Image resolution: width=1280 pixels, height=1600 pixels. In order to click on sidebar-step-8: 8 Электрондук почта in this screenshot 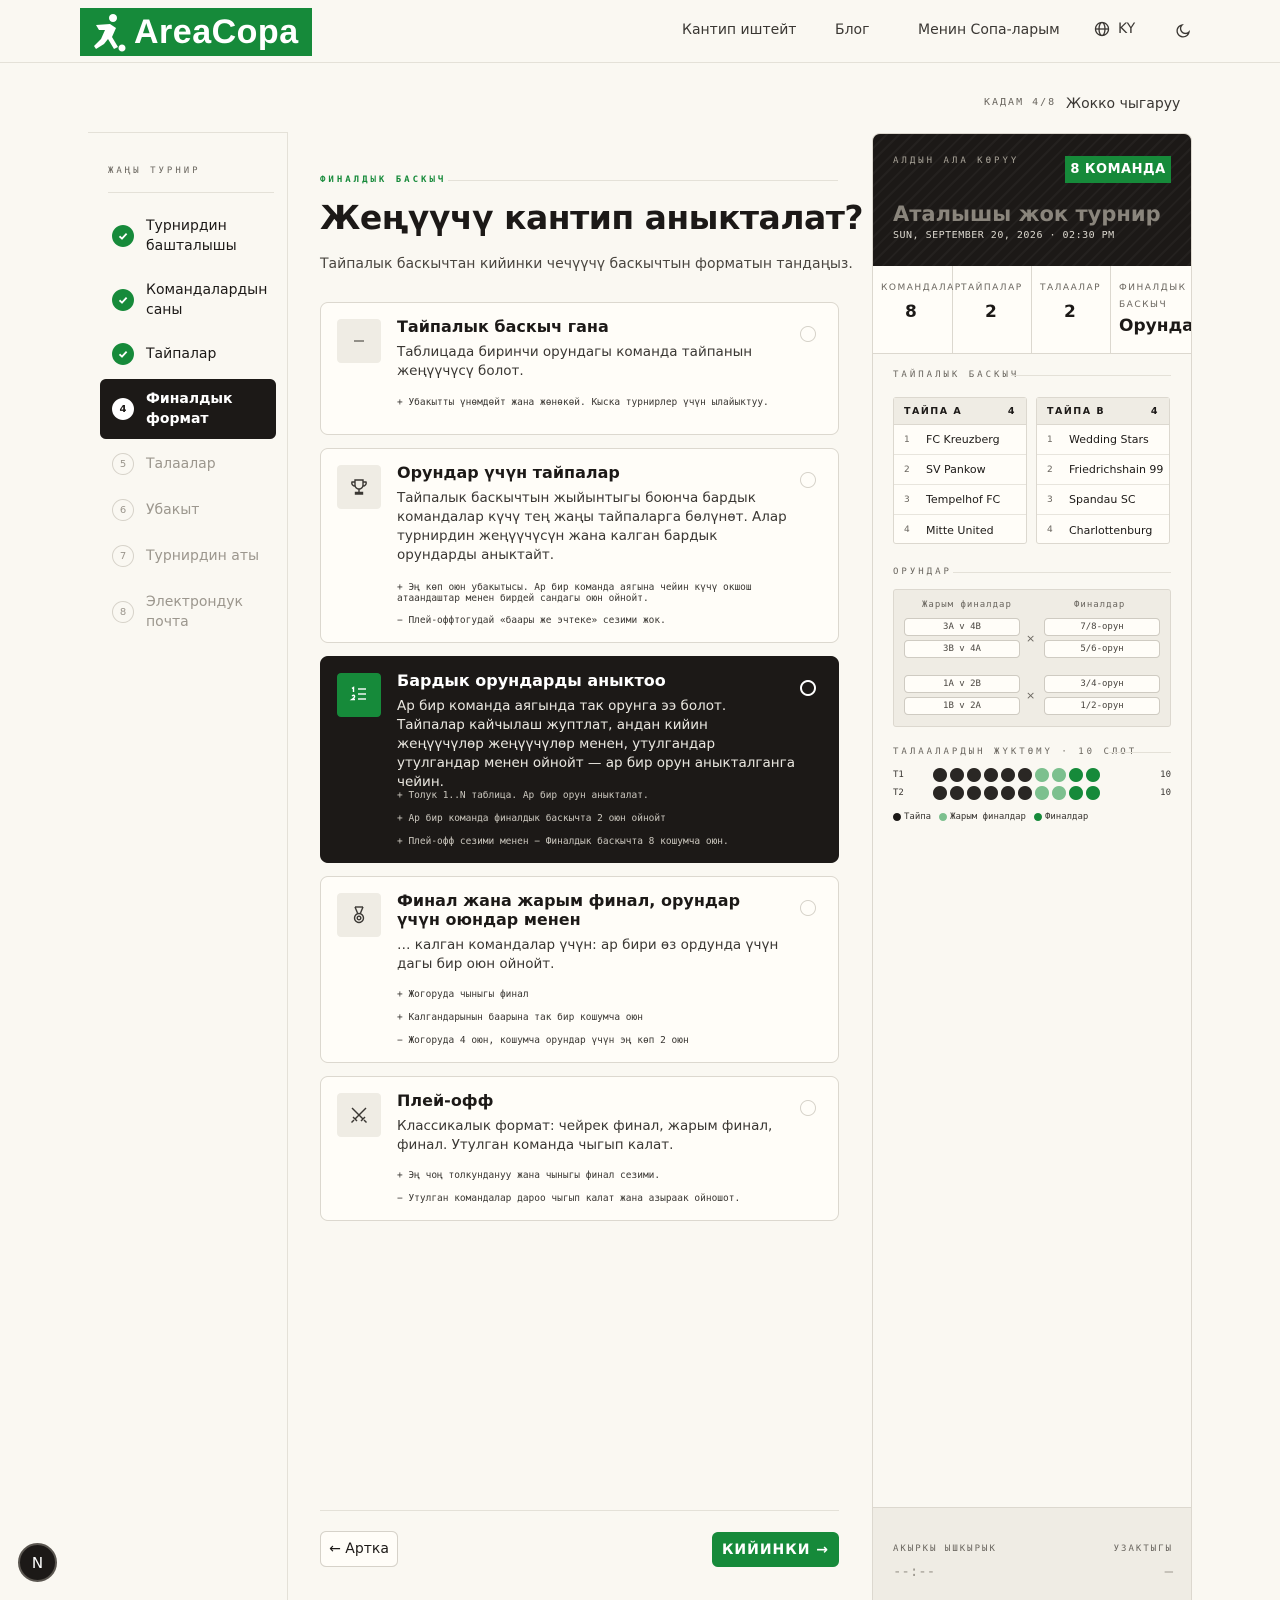, I will do `click(188, 612)`.